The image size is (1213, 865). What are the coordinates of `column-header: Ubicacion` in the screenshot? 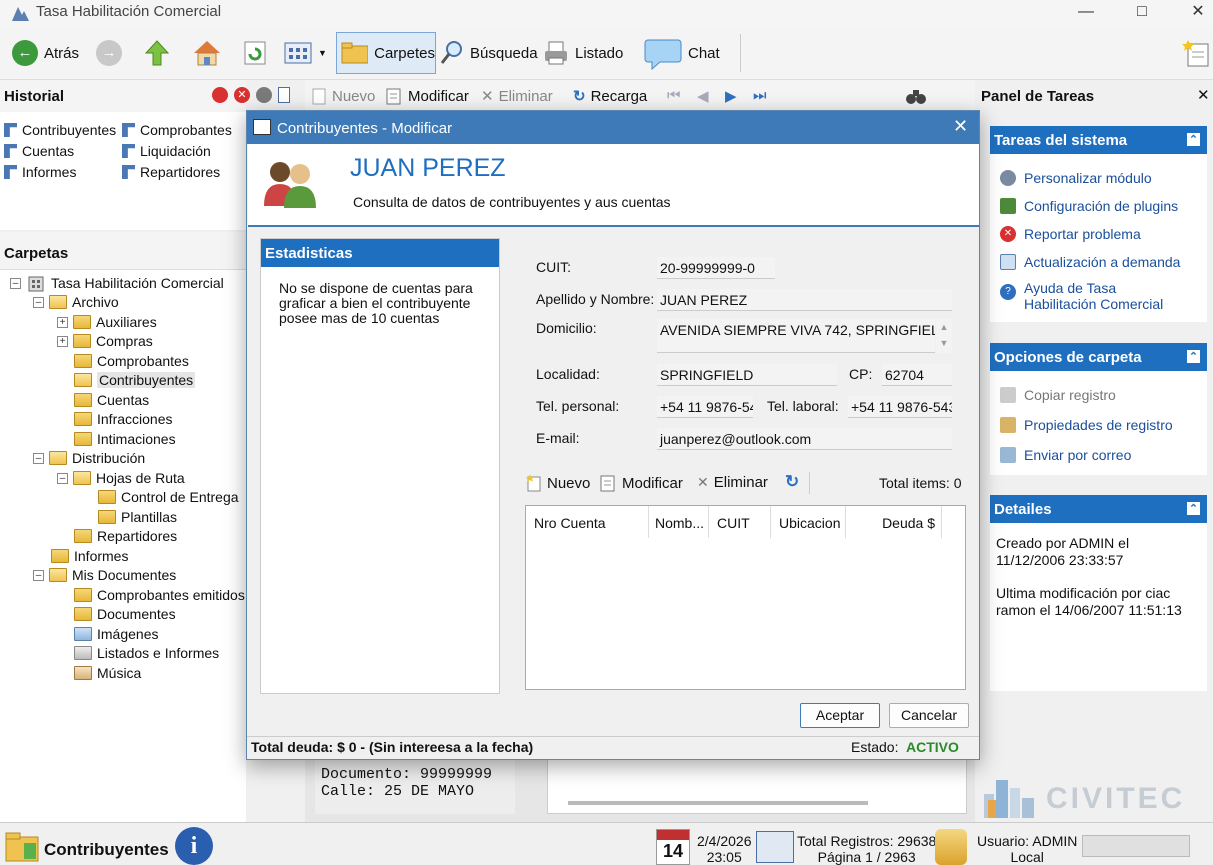 It's located at (808, 522).